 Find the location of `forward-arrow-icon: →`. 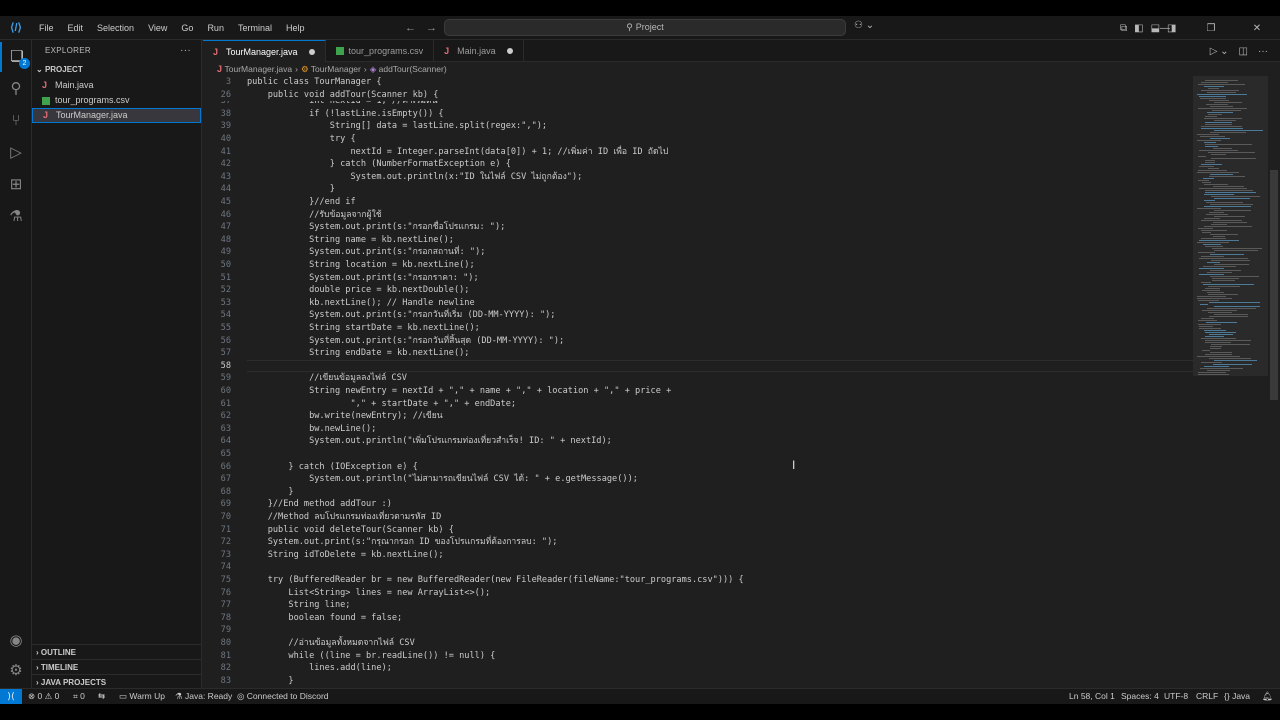

forward-arrow-icon: → is located at coordinates (431, 28).